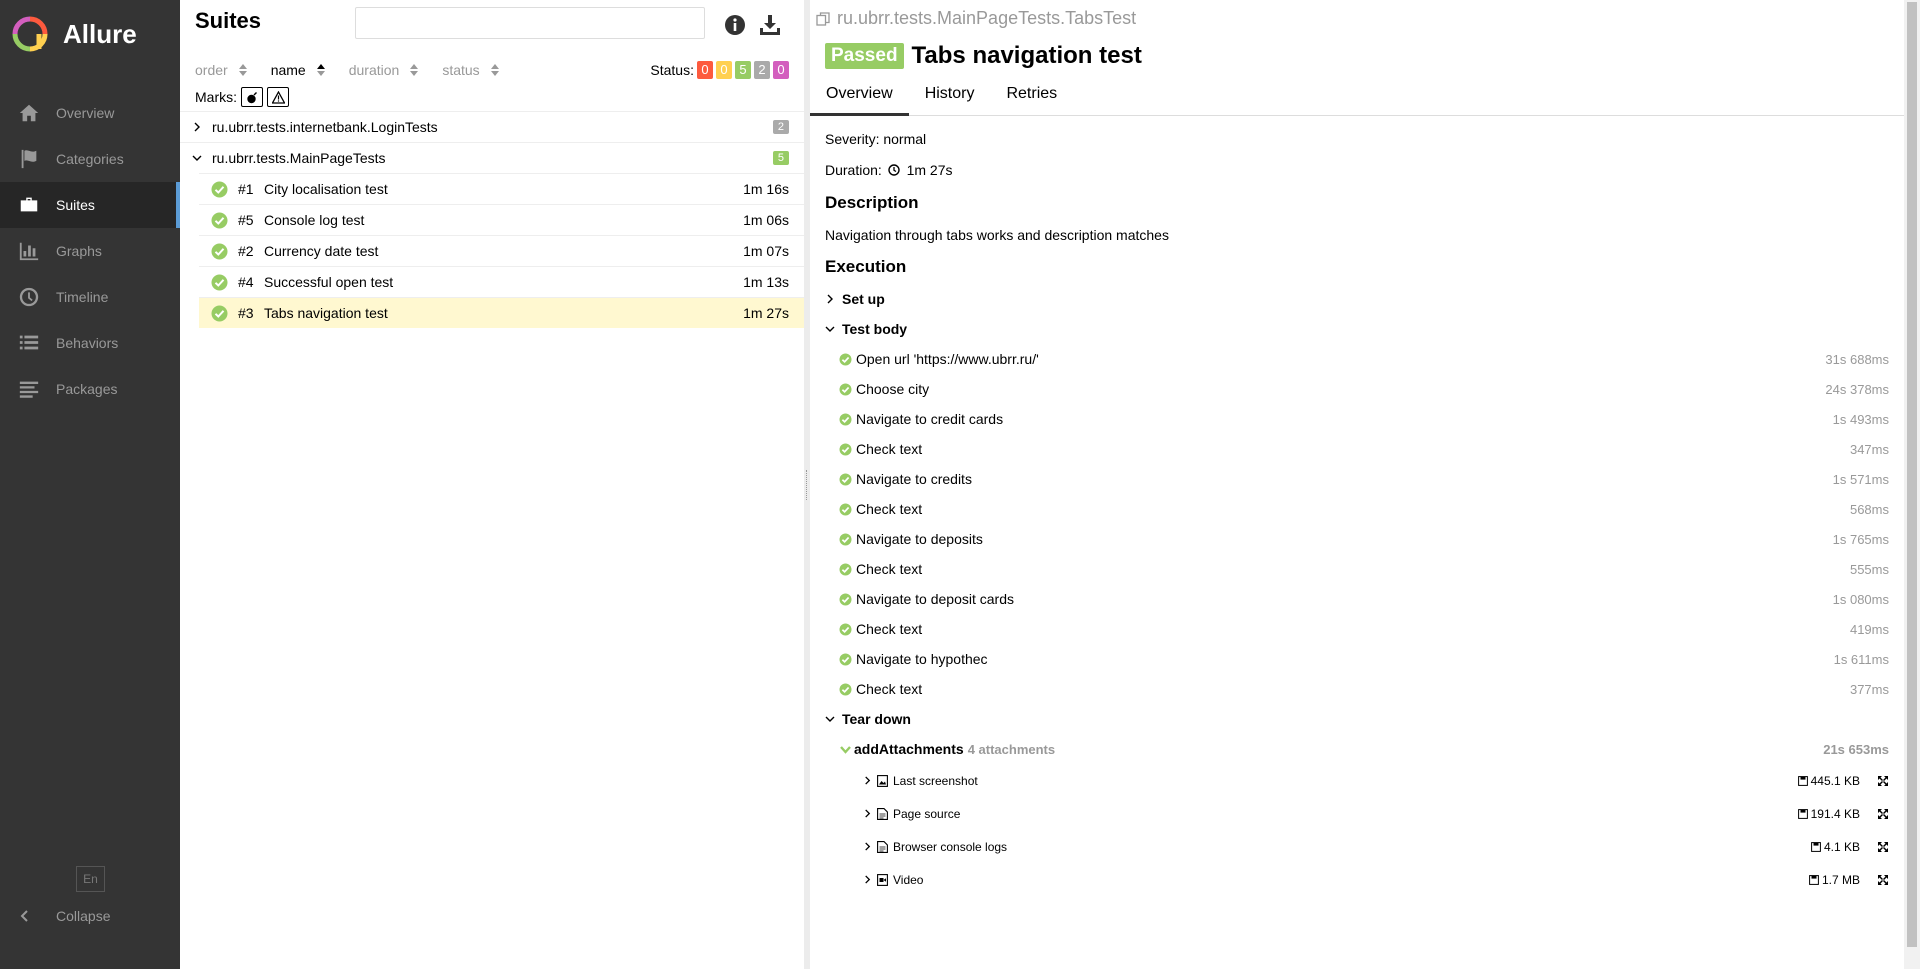  What do you see at coordinates (770, 25) in the screenshot?
I see `download-icon` at bounding box center [770, 25].